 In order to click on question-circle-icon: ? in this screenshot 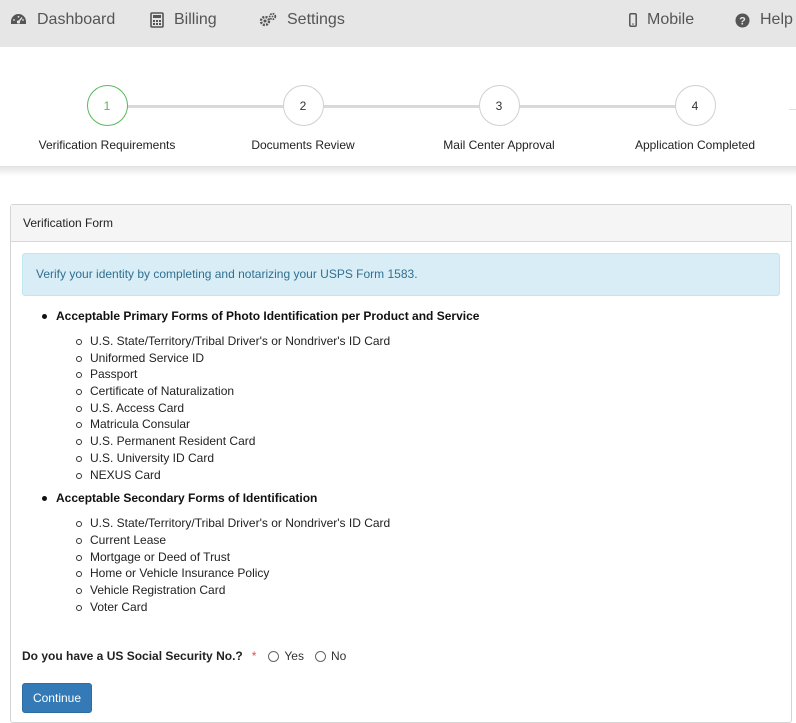, I will do `click(742, 20)`.